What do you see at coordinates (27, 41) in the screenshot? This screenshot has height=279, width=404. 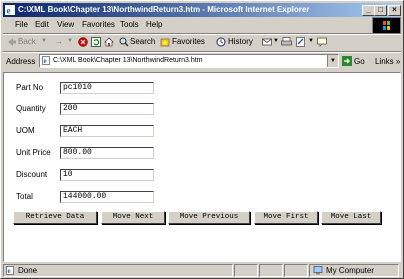 I see `back-button: Back` at bounding box center [27, 41].